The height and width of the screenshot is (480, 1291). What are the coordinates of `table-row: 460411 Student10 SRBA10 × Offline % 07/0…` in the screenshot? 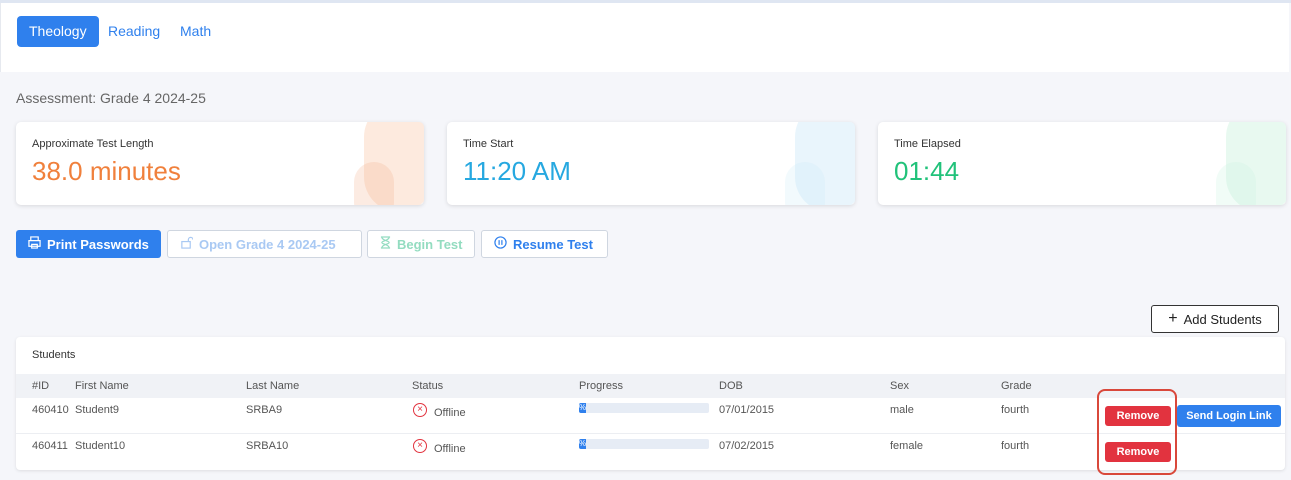 It's located at (650, 452).